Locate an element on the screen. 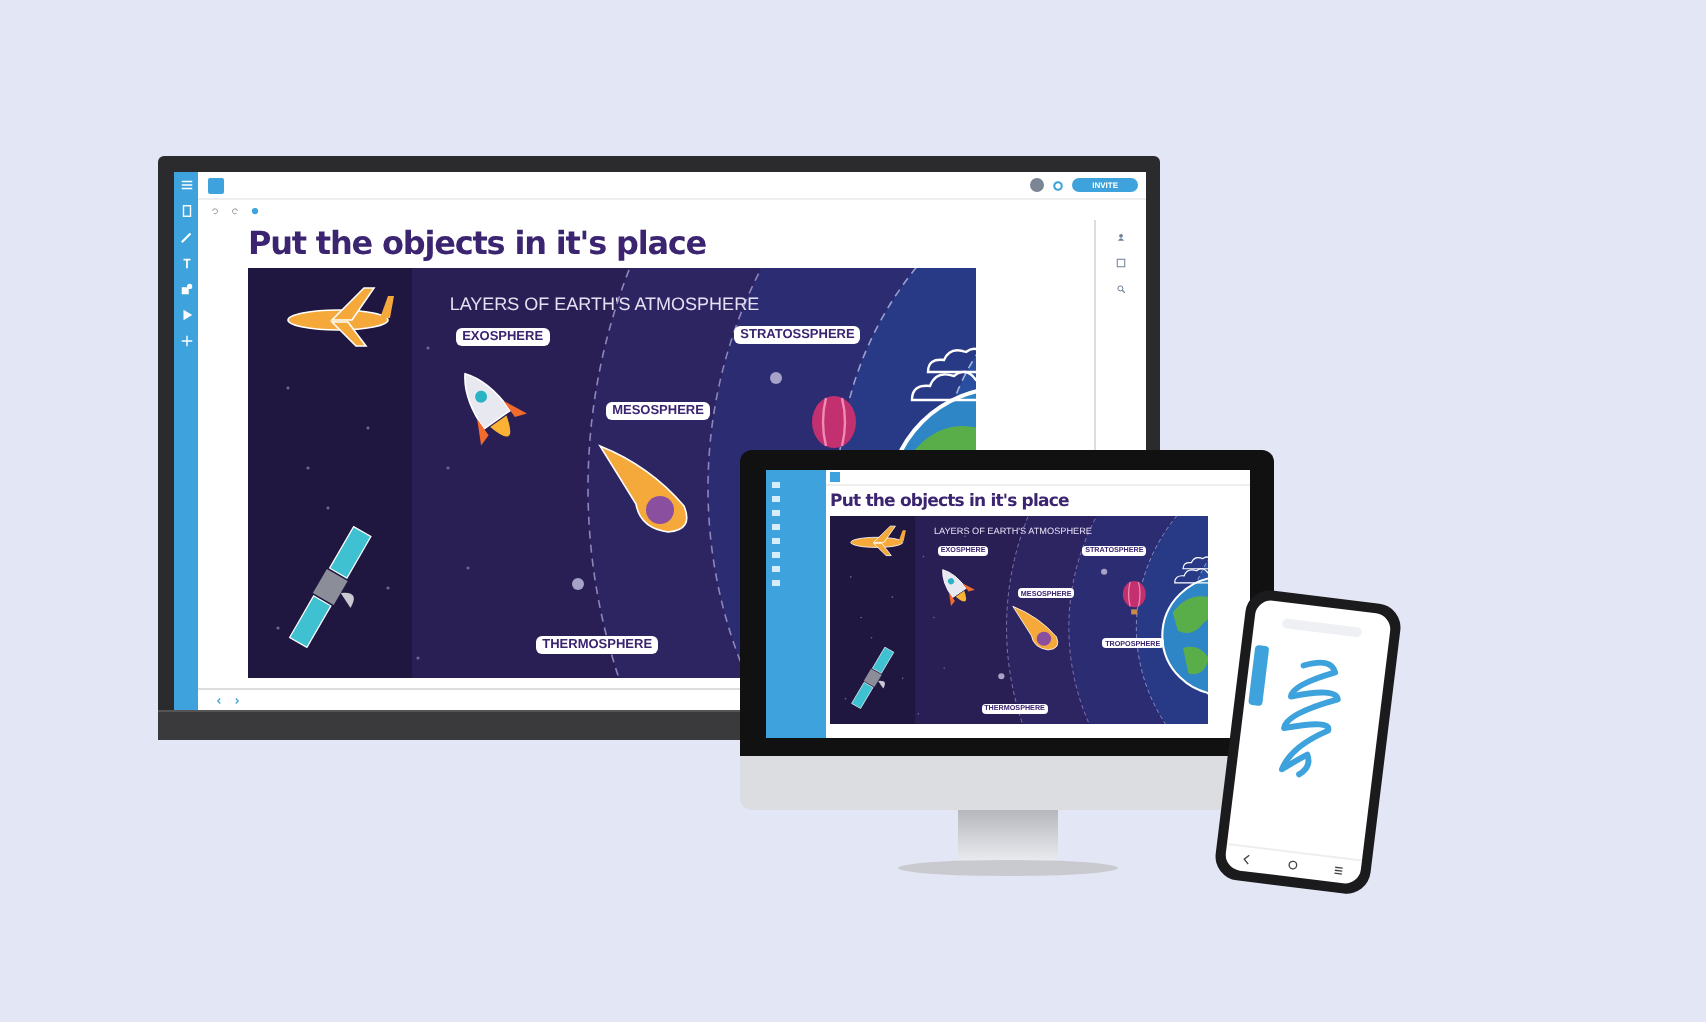 The width and height of the screenshot is (1706, 1022). previous-icon is located at coordinates (219, 700).